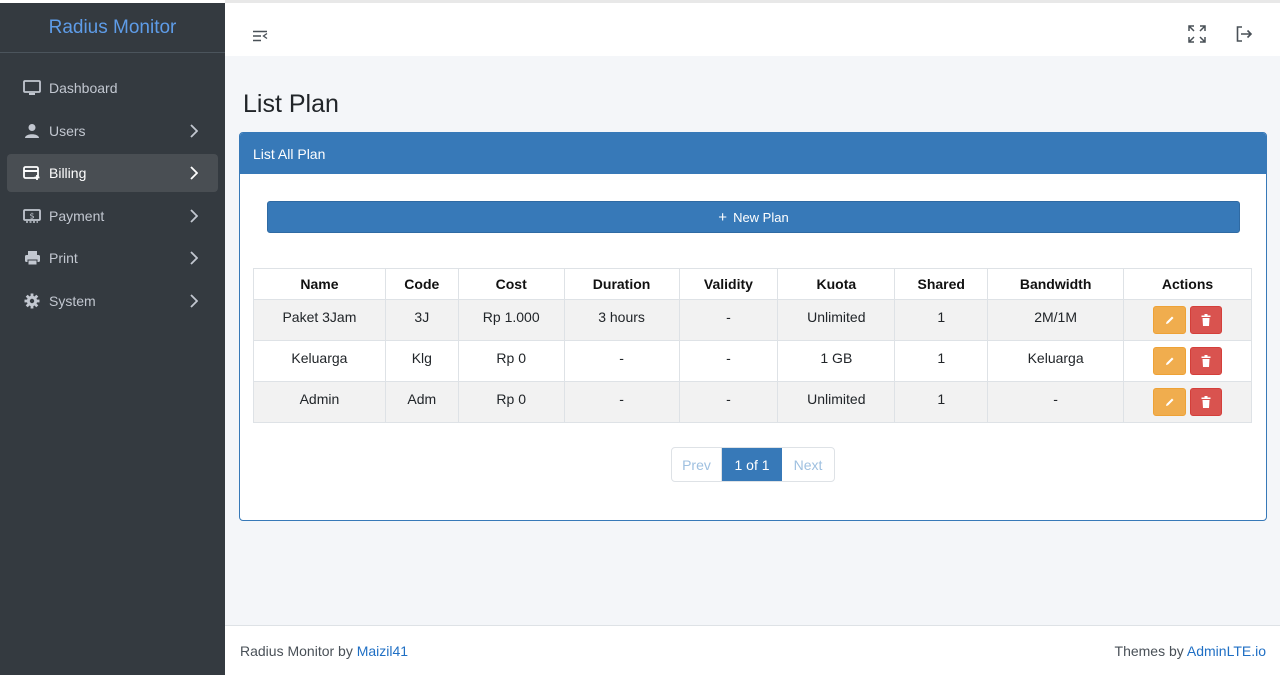 The image size is (1280, 675). Describe the element at coordinates (112, 216) in the screenshot. I see `sidebar-item-payment: $ Payment` at that location.